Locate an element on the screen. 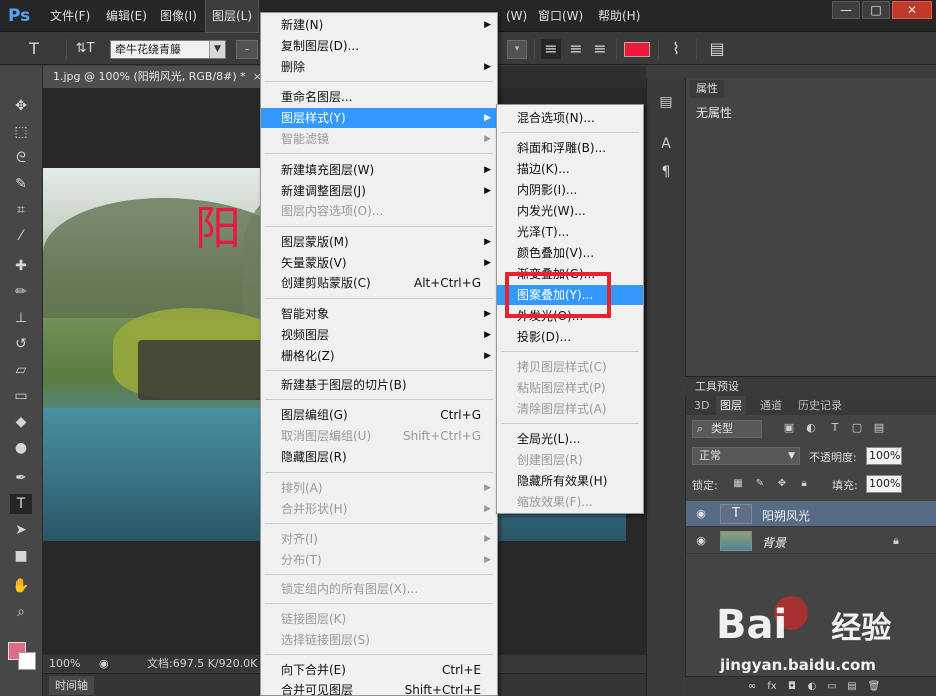 The image size is (936, 696). menu-item-link-layers: 链接图层(K) is located at coordinates (379, 619).